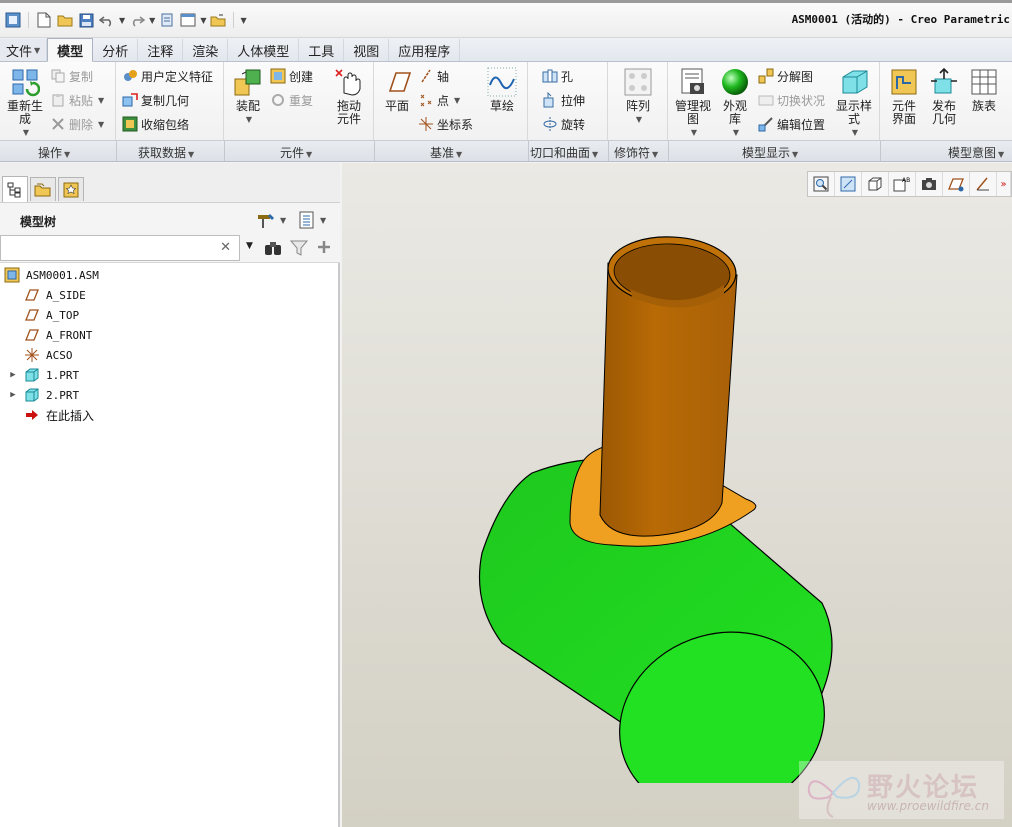 Image resolution: width=1012 pixels, height=827 pixels. Describe the element at coordinates (273, 249) in the screenshot. I see `find-button` at that location.